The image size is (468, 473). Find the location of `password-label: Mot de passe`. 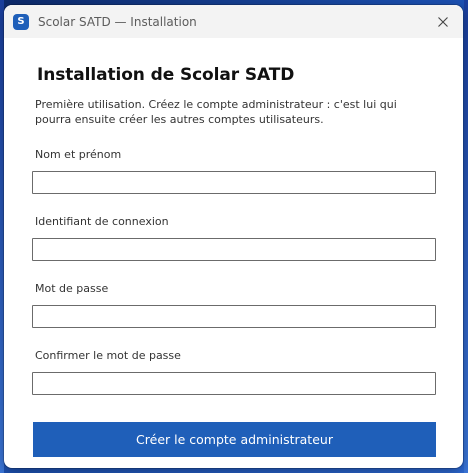

password-label: Mot de passe is located at coordinates (72, 288).